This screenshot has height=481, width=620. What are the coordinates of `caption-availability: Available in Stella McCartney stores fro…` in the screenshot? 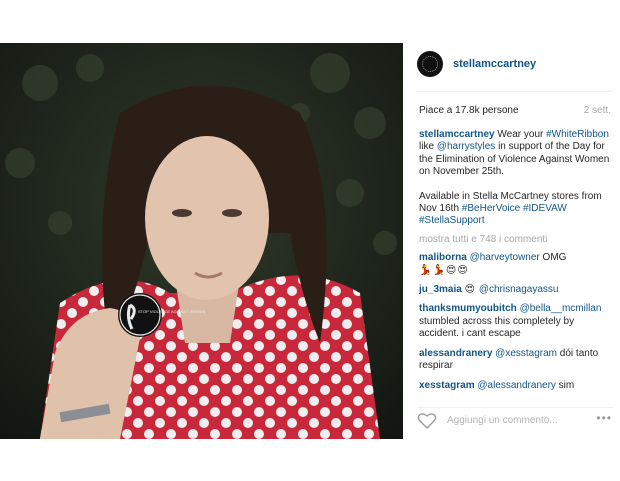 It's located at (517, 209).